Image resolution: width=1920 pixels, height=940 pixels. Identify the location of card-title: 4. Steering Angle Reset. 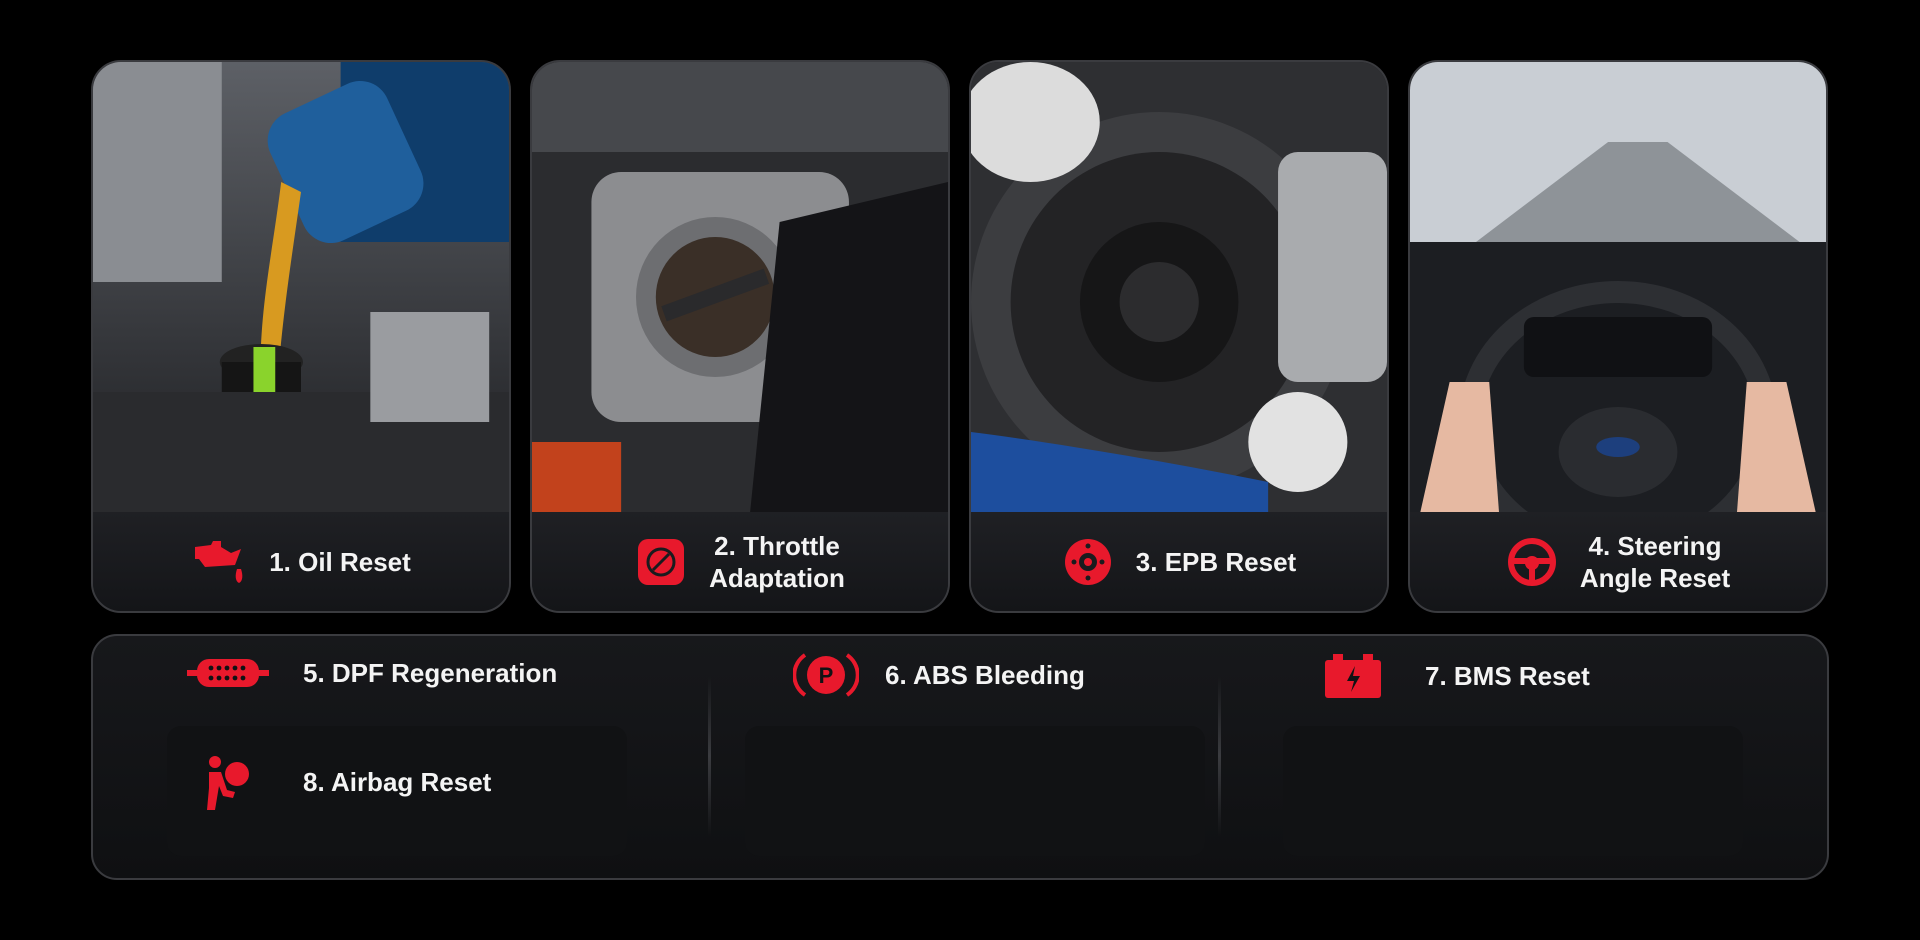
(1655, 561).